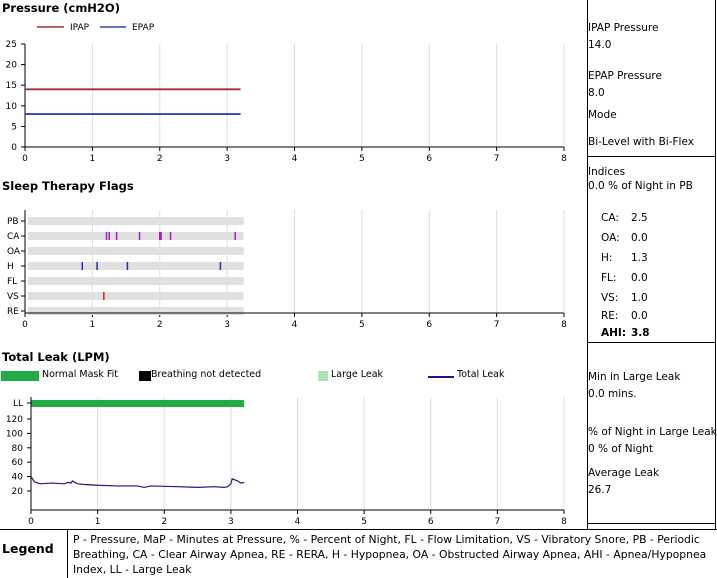  What do you see at coordinates (61, 8) in the screenshot?
I see `pressure-title: Pressure (cmH2O)` at bounding box center [61, 8].